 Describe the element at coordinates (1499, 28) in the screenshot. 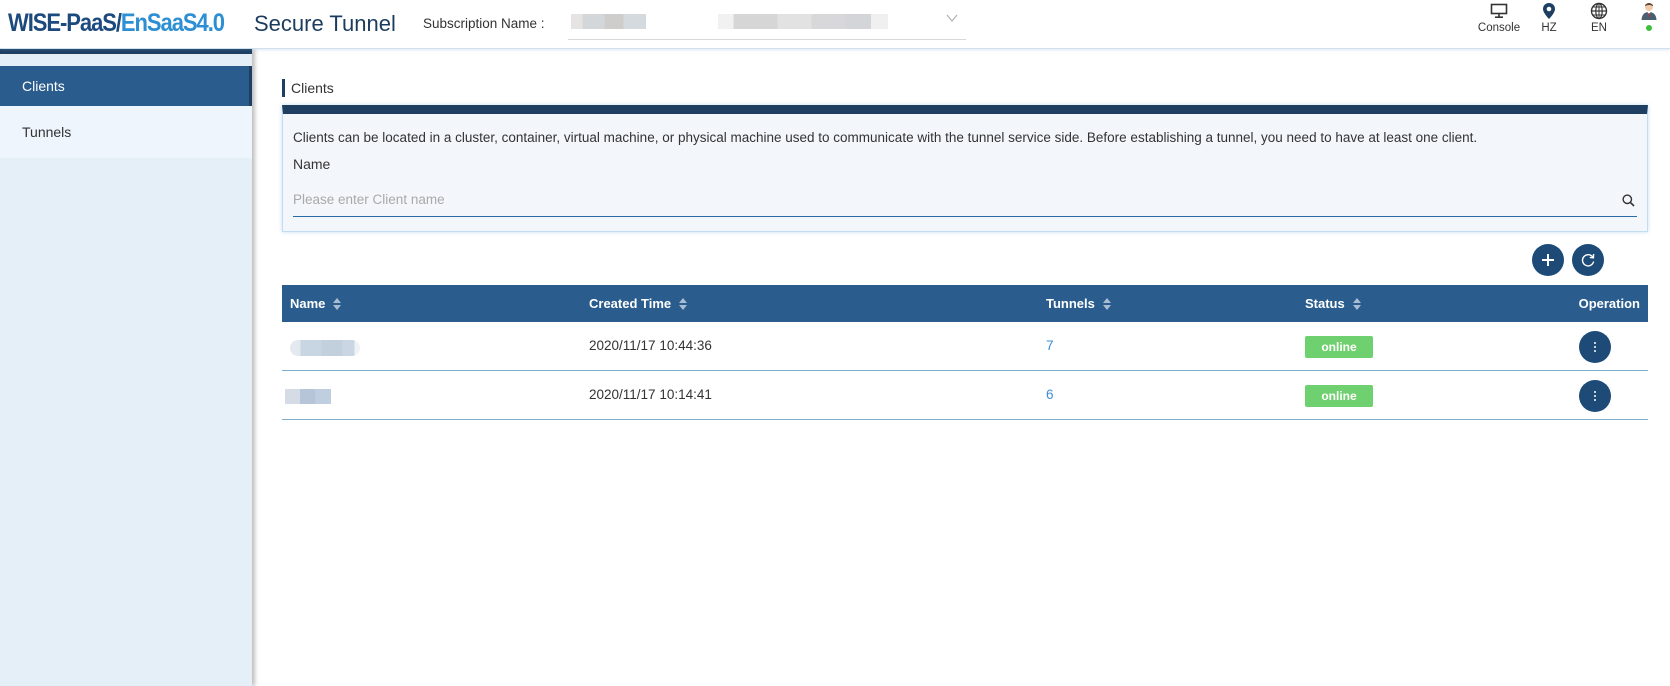

I see `console-label: Console` at that location.